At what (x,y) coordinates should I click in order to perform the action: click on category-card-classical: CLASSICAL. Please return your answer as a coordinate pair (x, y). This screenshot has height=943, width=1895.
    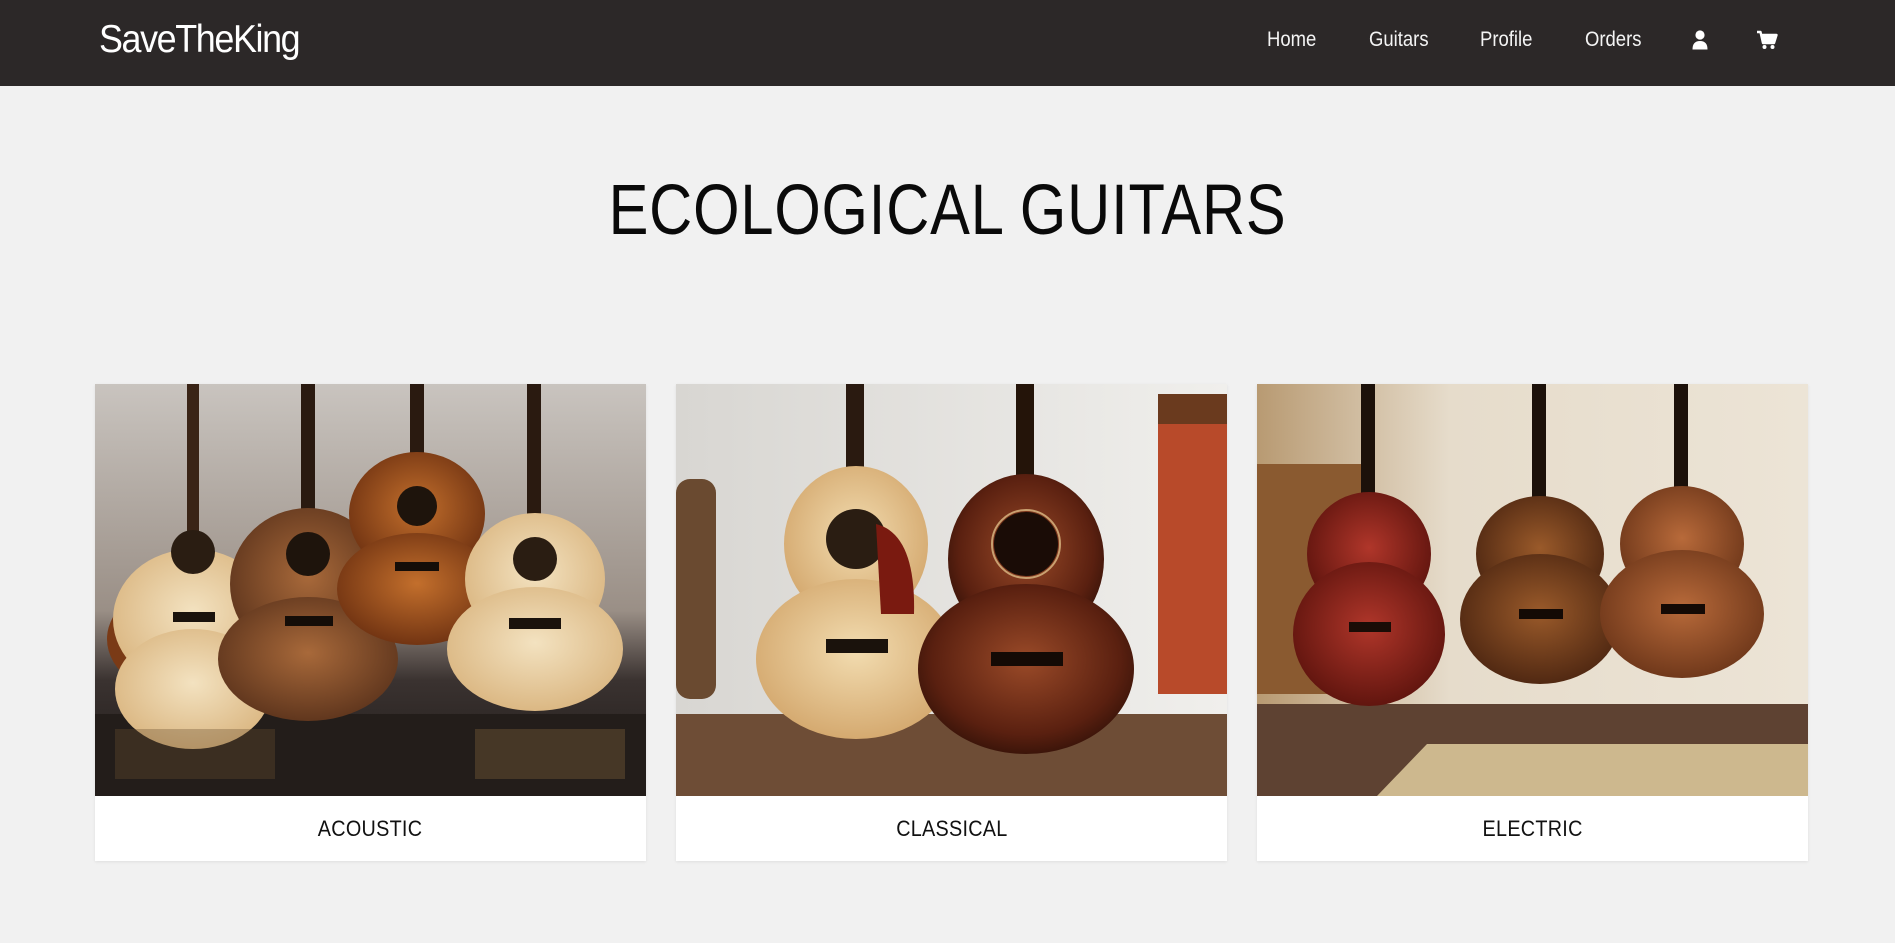
    Looking at the image, I should click on (951, 622).